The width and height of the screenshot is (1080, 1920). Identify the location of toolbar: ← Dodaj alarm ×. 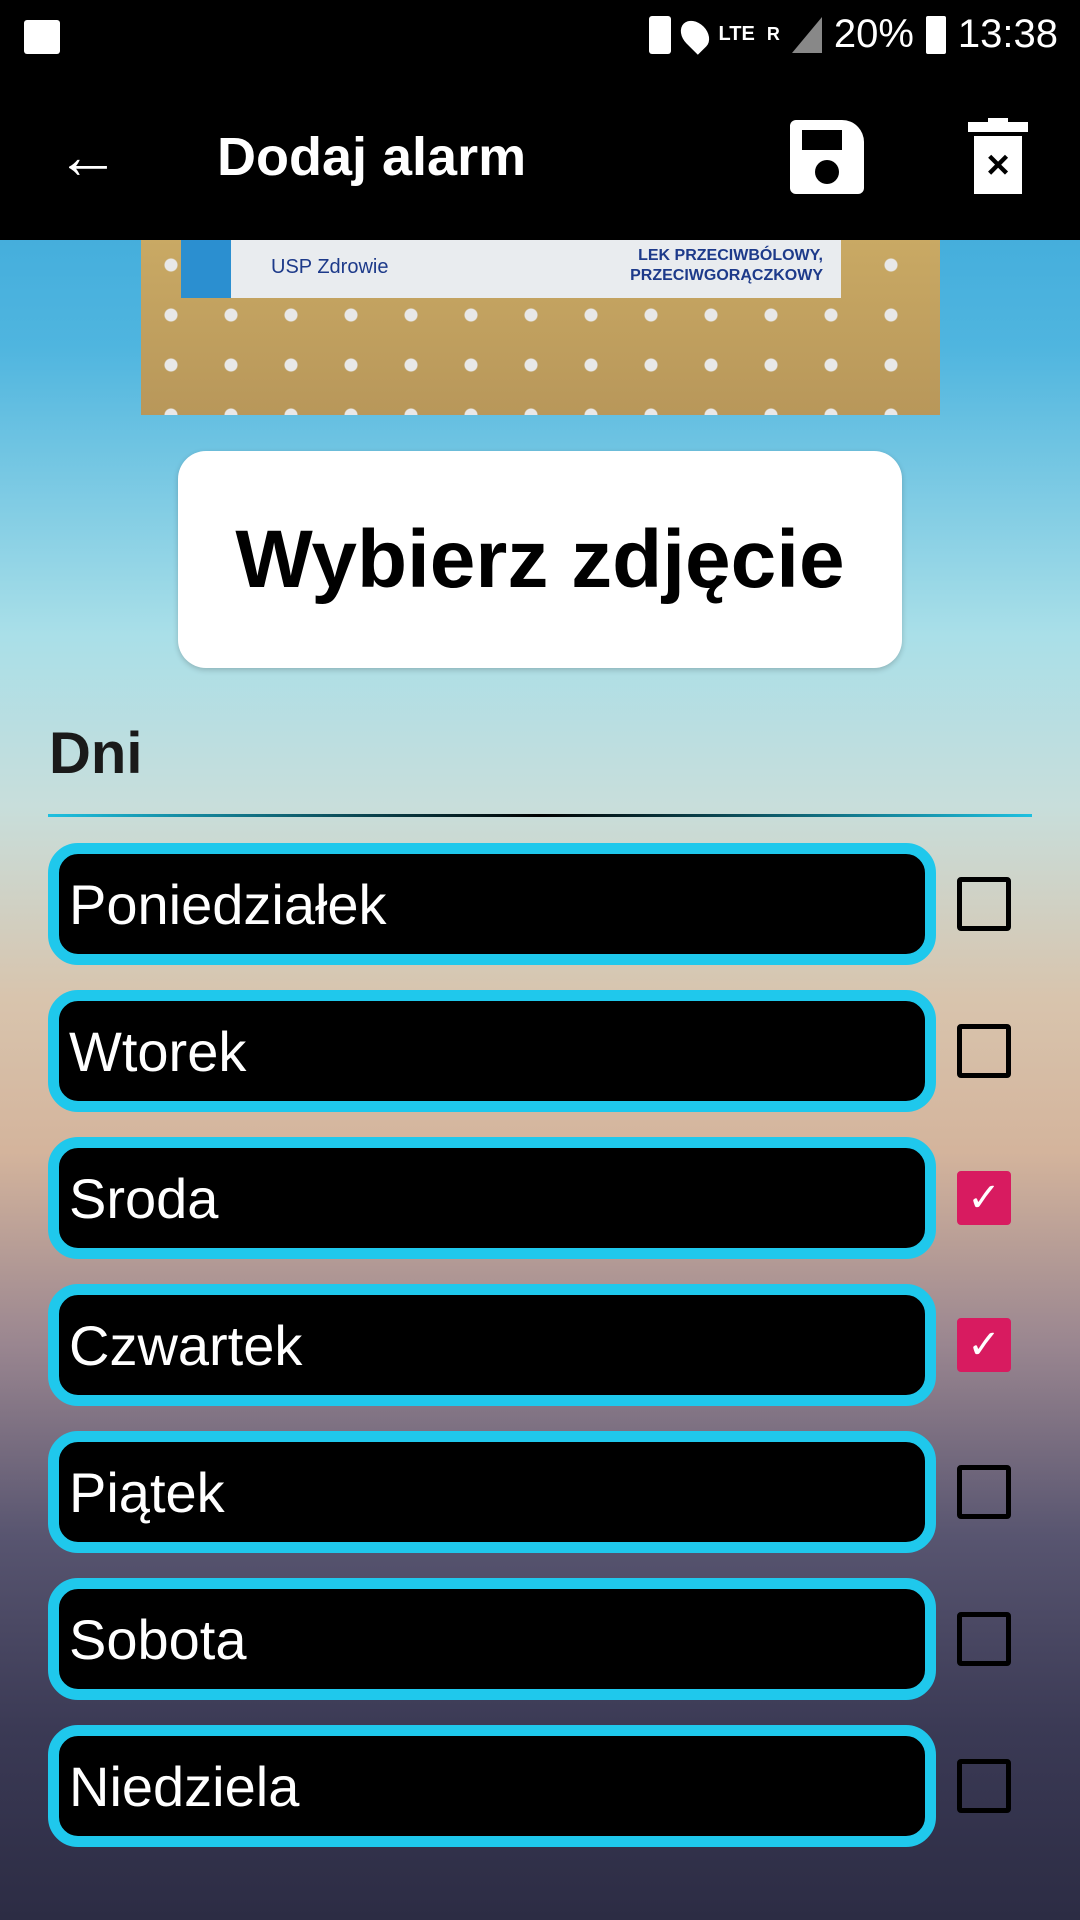
(540, 159).